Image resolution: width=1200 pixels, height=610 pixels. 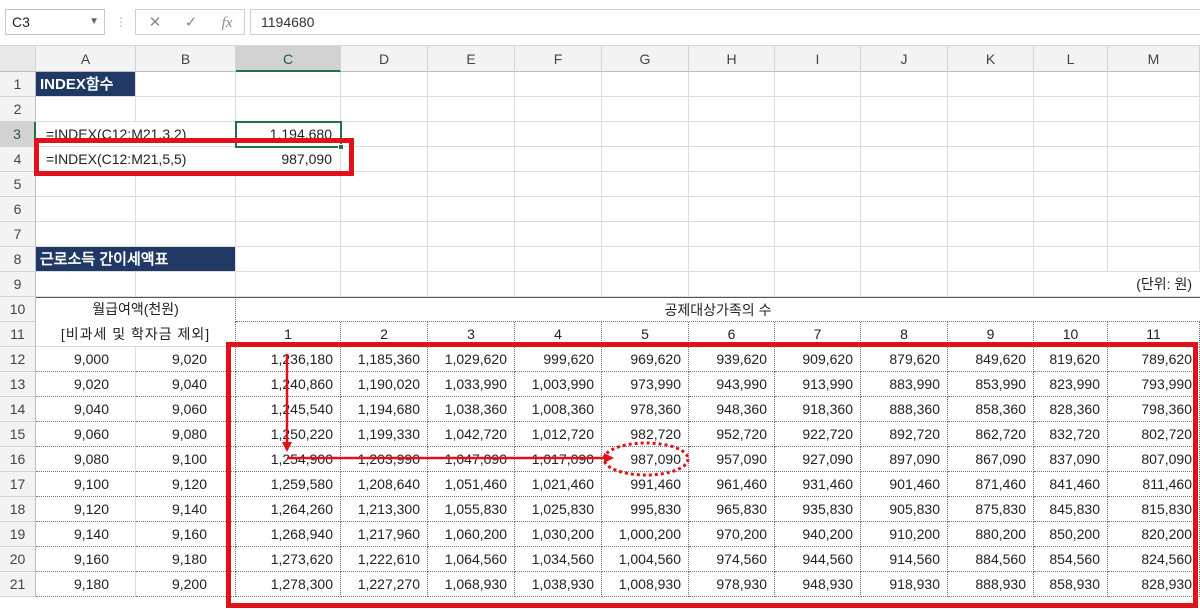 I want to click on formula-highlight-box, so click(x=194, y=157).